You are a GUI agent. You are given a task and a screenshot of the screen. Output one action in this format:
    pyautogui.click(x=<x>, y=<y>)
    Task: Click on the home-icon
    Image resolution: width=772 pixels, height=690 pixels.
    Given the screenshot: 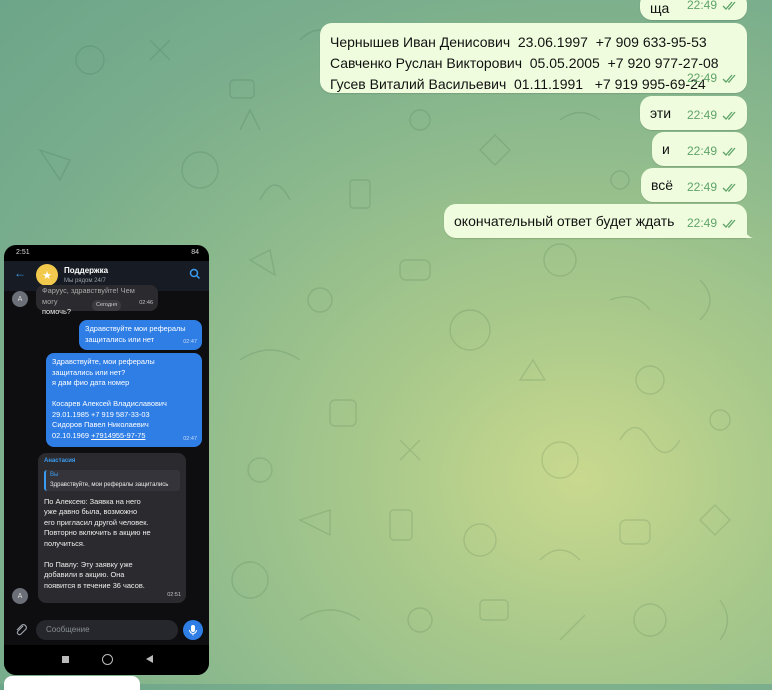 What is the action you would take?
    pyautogui.click(x=107, y=659)
    